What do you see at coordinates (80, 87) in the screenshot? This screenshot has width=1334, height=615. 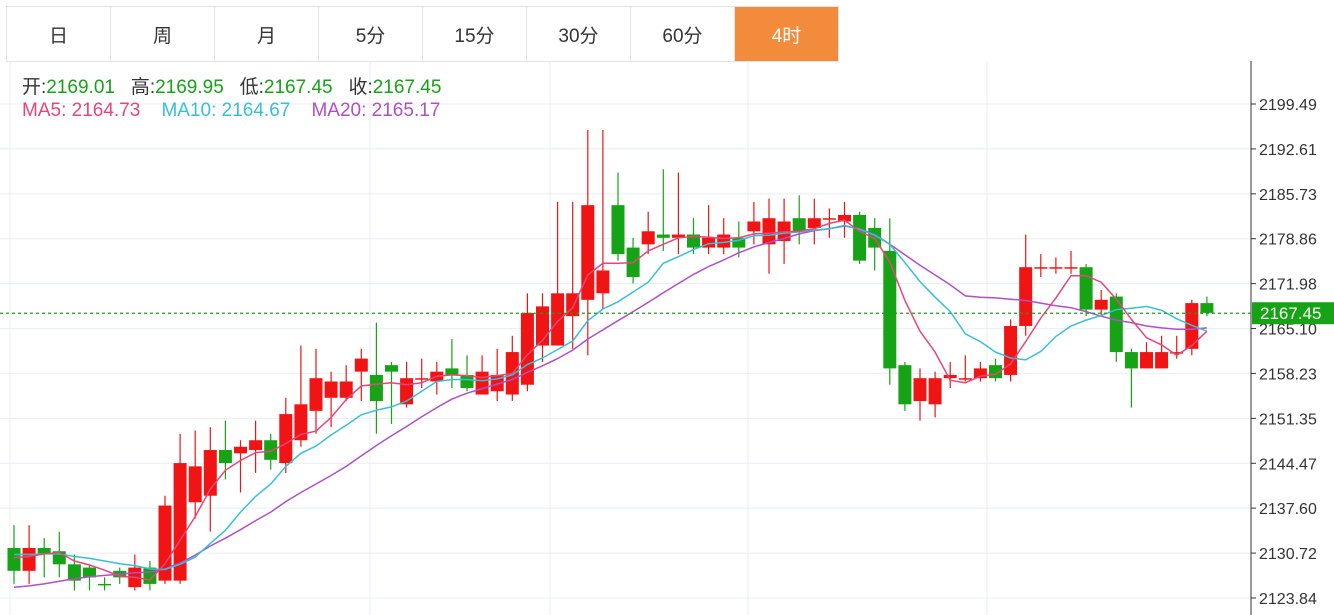 I see `open-value: 2169.01` at bounding box center [80, 87].